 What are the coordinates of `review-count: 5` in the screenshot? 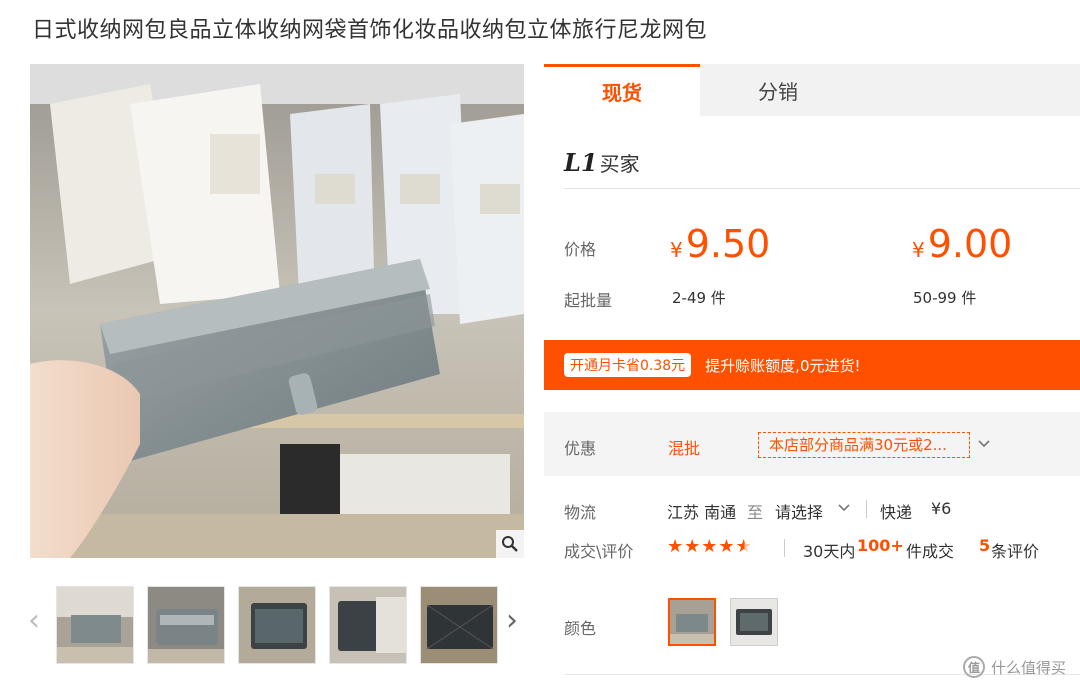 It's located at (984, 545).